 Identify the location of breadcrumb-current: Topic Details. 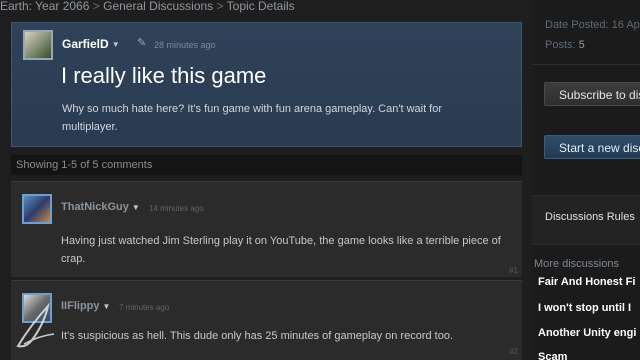
(260, 6).